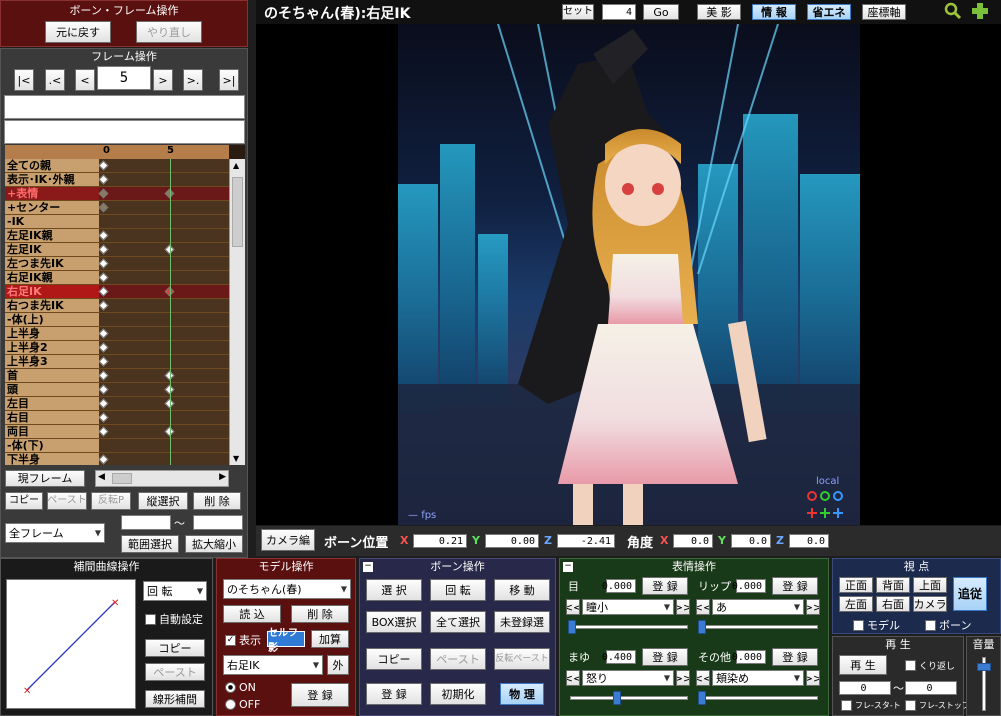 The image size is (1001, 716). I want to click on other-slider-track, so click(759, 698).